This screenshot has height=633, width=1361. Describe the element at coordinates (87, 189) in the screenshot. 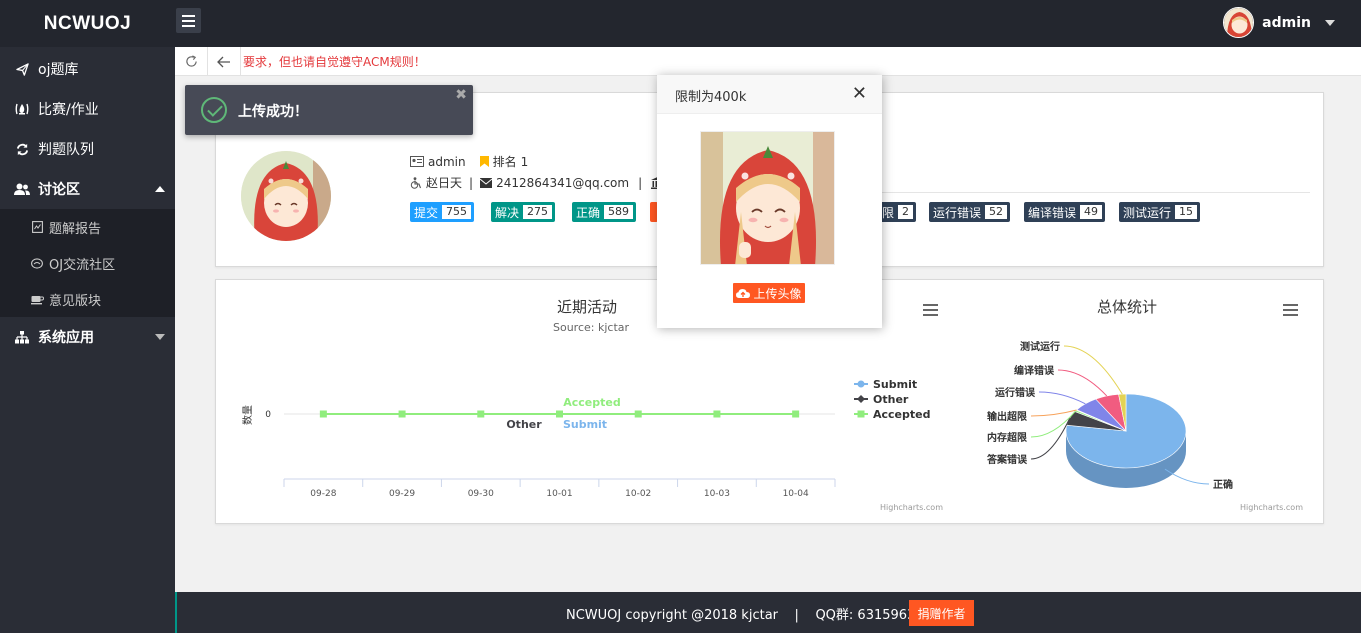

I see `sidebar-item-discussion: 讨论区` at that location.